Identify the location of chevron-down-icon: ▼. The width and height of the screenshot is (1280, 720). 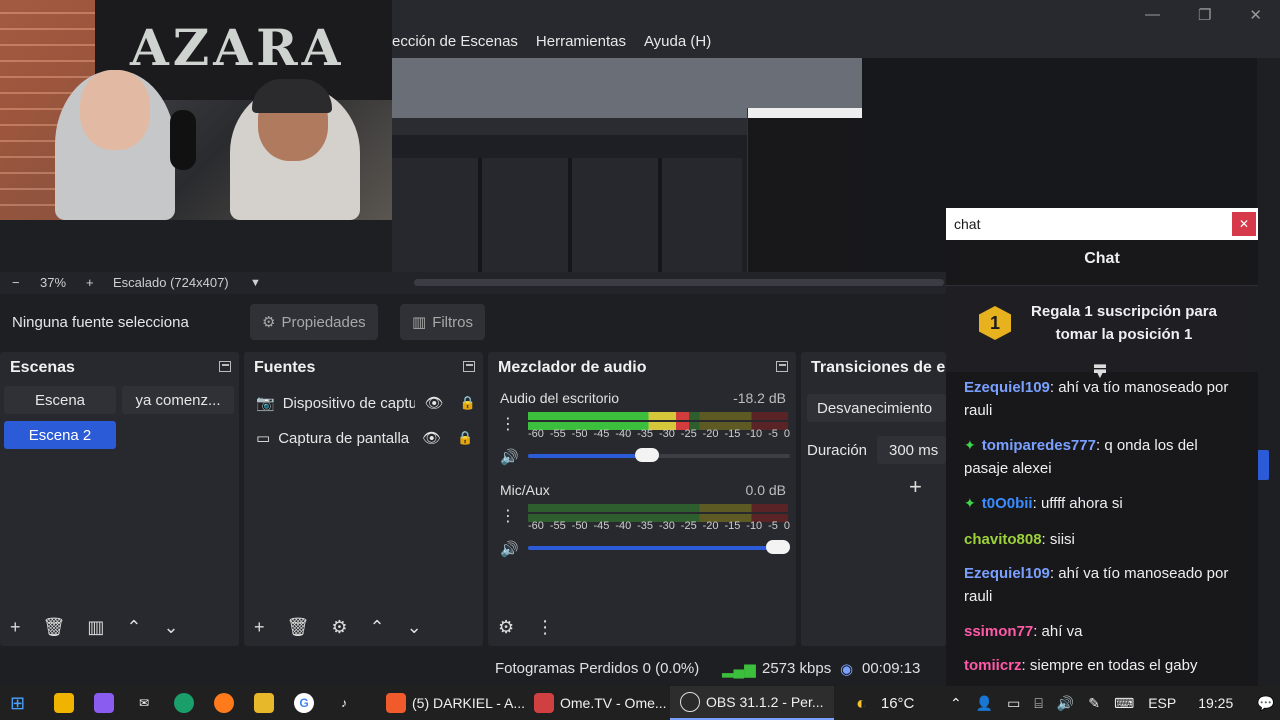
(255, 283).